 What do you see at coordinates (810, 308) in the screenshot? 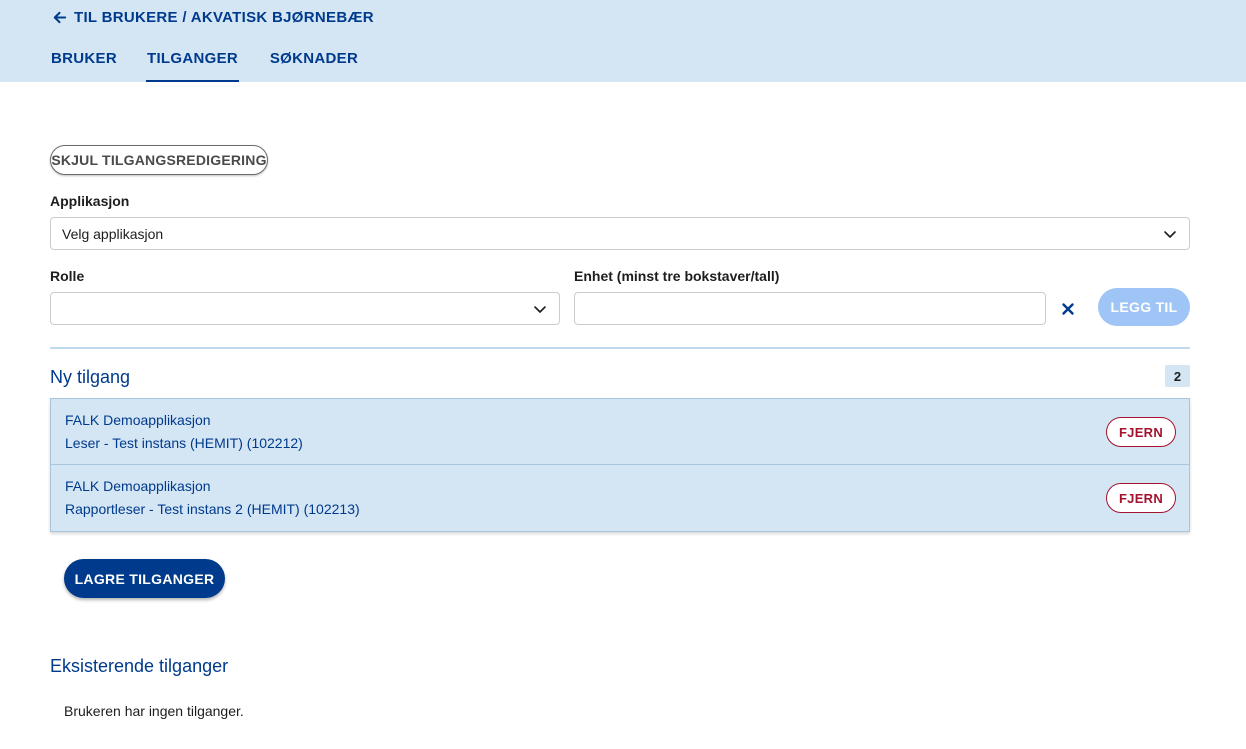
I see `unit-input` at bounding box center [810, 308].